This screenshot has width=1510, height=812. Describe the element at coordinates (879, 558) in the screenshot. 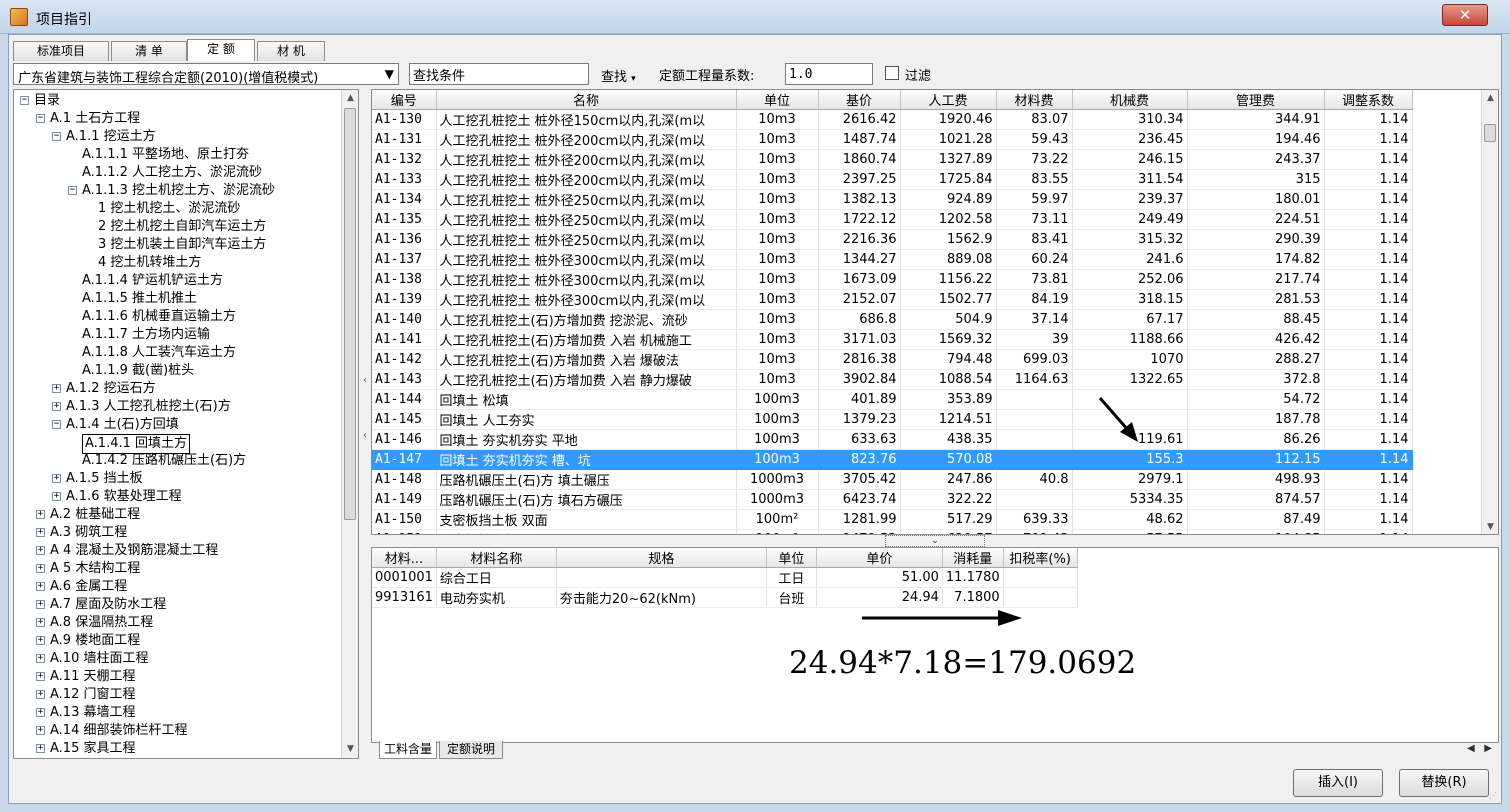

I see `column-header: 单价` at that location.